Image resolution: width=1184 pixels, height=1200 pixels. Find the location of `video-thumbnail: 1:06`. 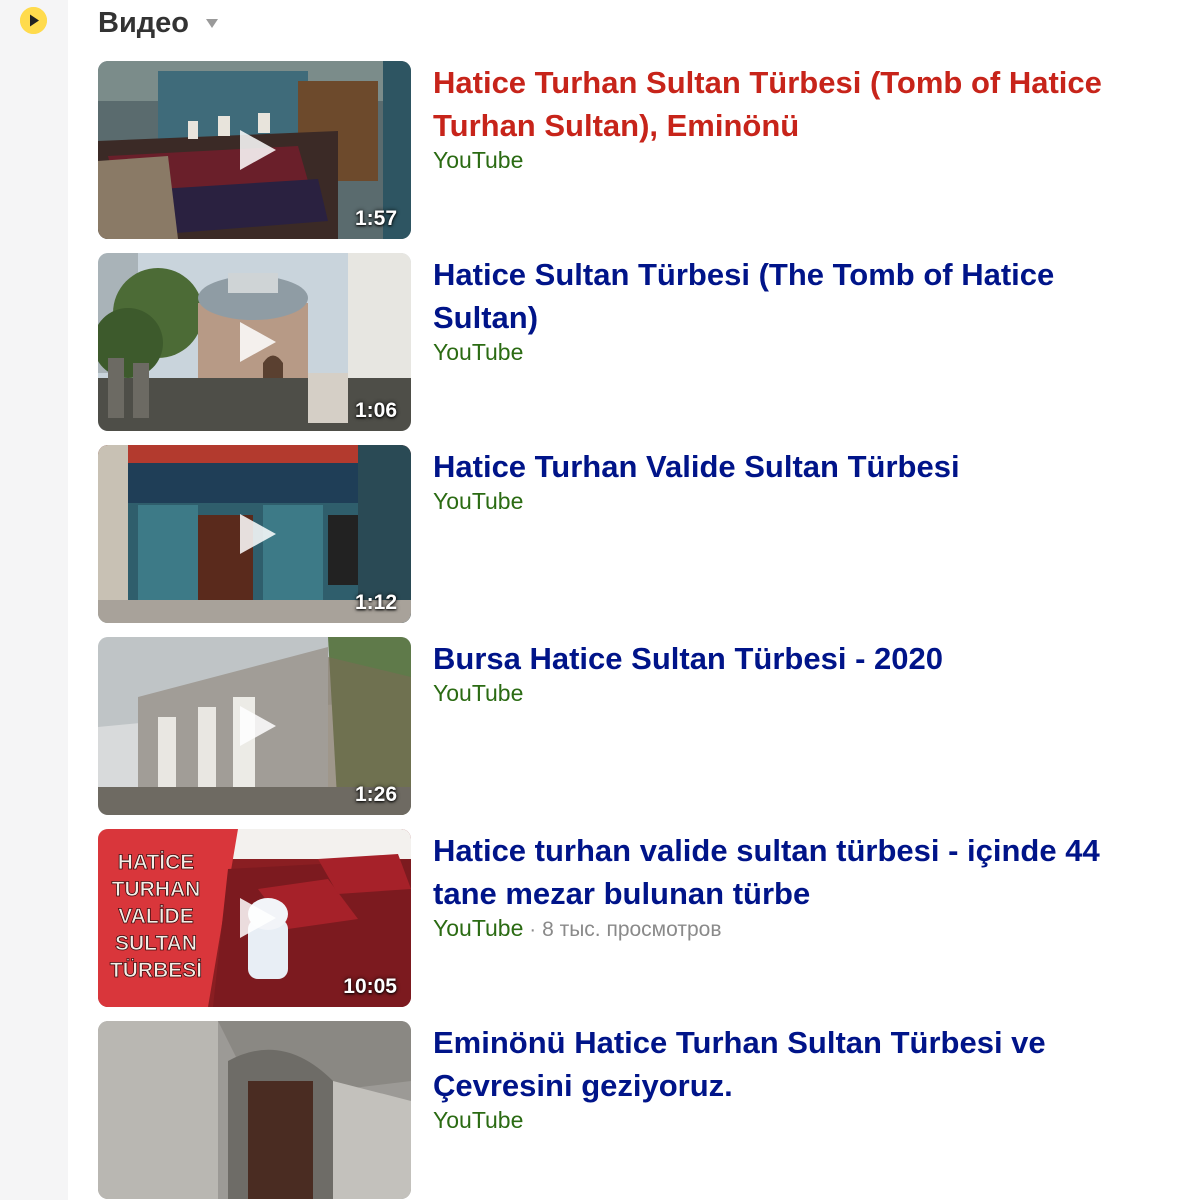

video-thumbnail: 1:06 is located at coordinates (254, 342).